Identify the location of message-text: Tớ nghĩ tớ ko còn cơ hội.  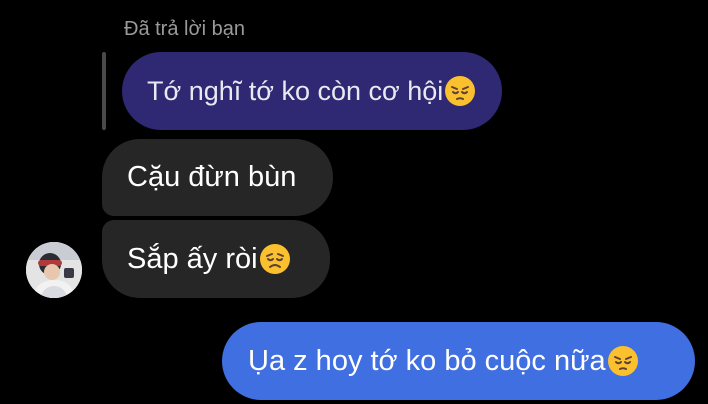
(295, 90).